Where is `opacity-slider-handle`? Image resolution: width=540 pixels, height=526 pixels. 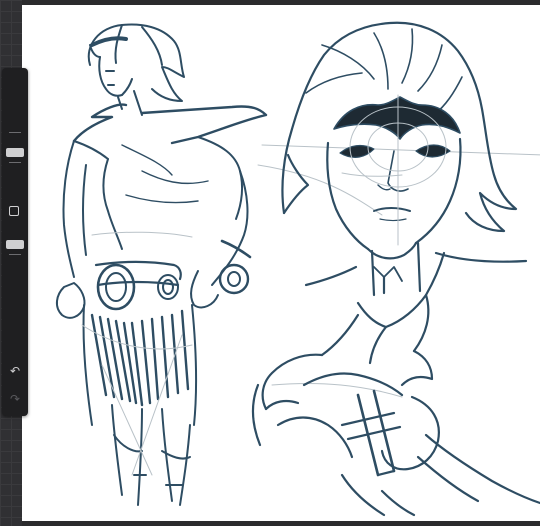 opacity-slider-handle is located at coordinates (15, 244).